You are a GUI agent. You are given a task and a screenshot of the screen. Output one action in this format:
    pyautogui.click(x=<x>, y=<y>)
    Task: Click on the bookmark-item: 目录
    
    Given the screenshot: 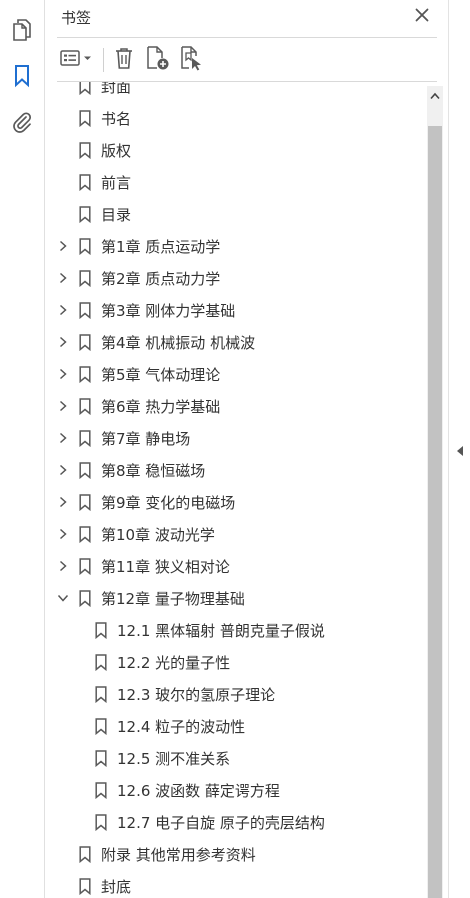 What is the action you would take?
    pyautogui.click(x=236, y=214)
    